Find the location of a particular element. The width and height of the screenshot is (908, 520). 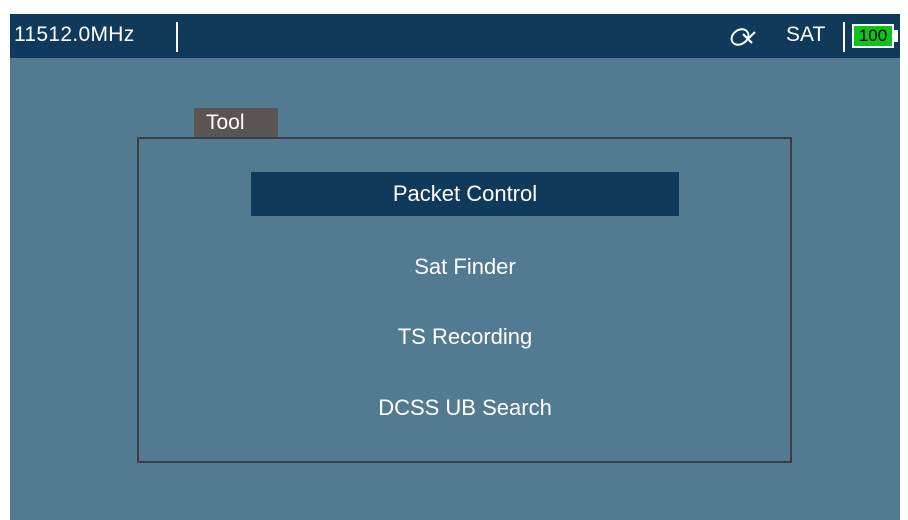

status-bar: 11512.0MHz SAT 100 is located at coordinates (455, 36).